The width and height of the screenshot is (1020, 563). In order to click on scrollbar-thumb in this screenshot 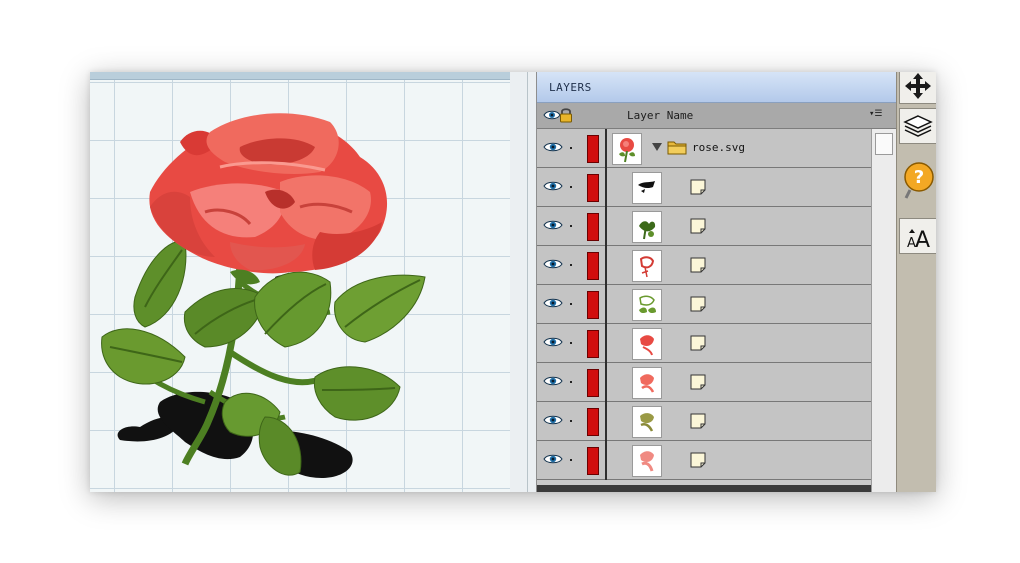, I will do `click(884, 144)`.